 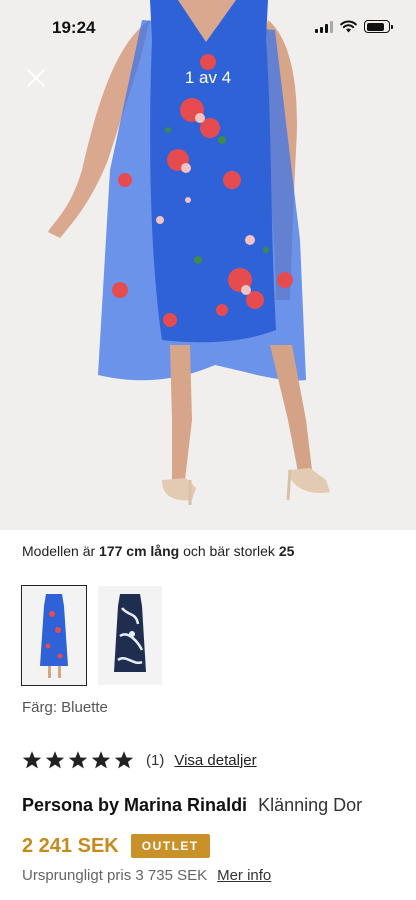 I want to click on cellular-signal-icon, so click(x=324, y=26).